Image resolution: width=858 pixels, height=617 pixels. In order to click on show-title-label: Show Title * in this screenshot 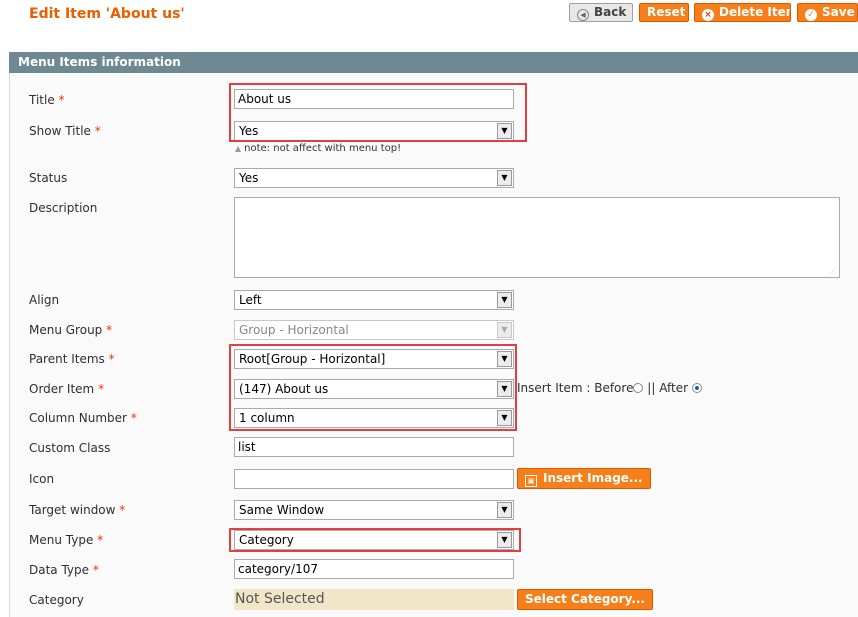, I will do `click(65, 131)`.